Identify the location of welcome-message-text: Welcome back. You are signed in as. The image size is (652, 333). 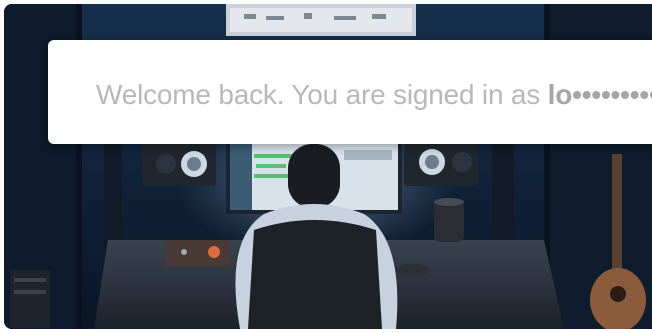
(322, 94).